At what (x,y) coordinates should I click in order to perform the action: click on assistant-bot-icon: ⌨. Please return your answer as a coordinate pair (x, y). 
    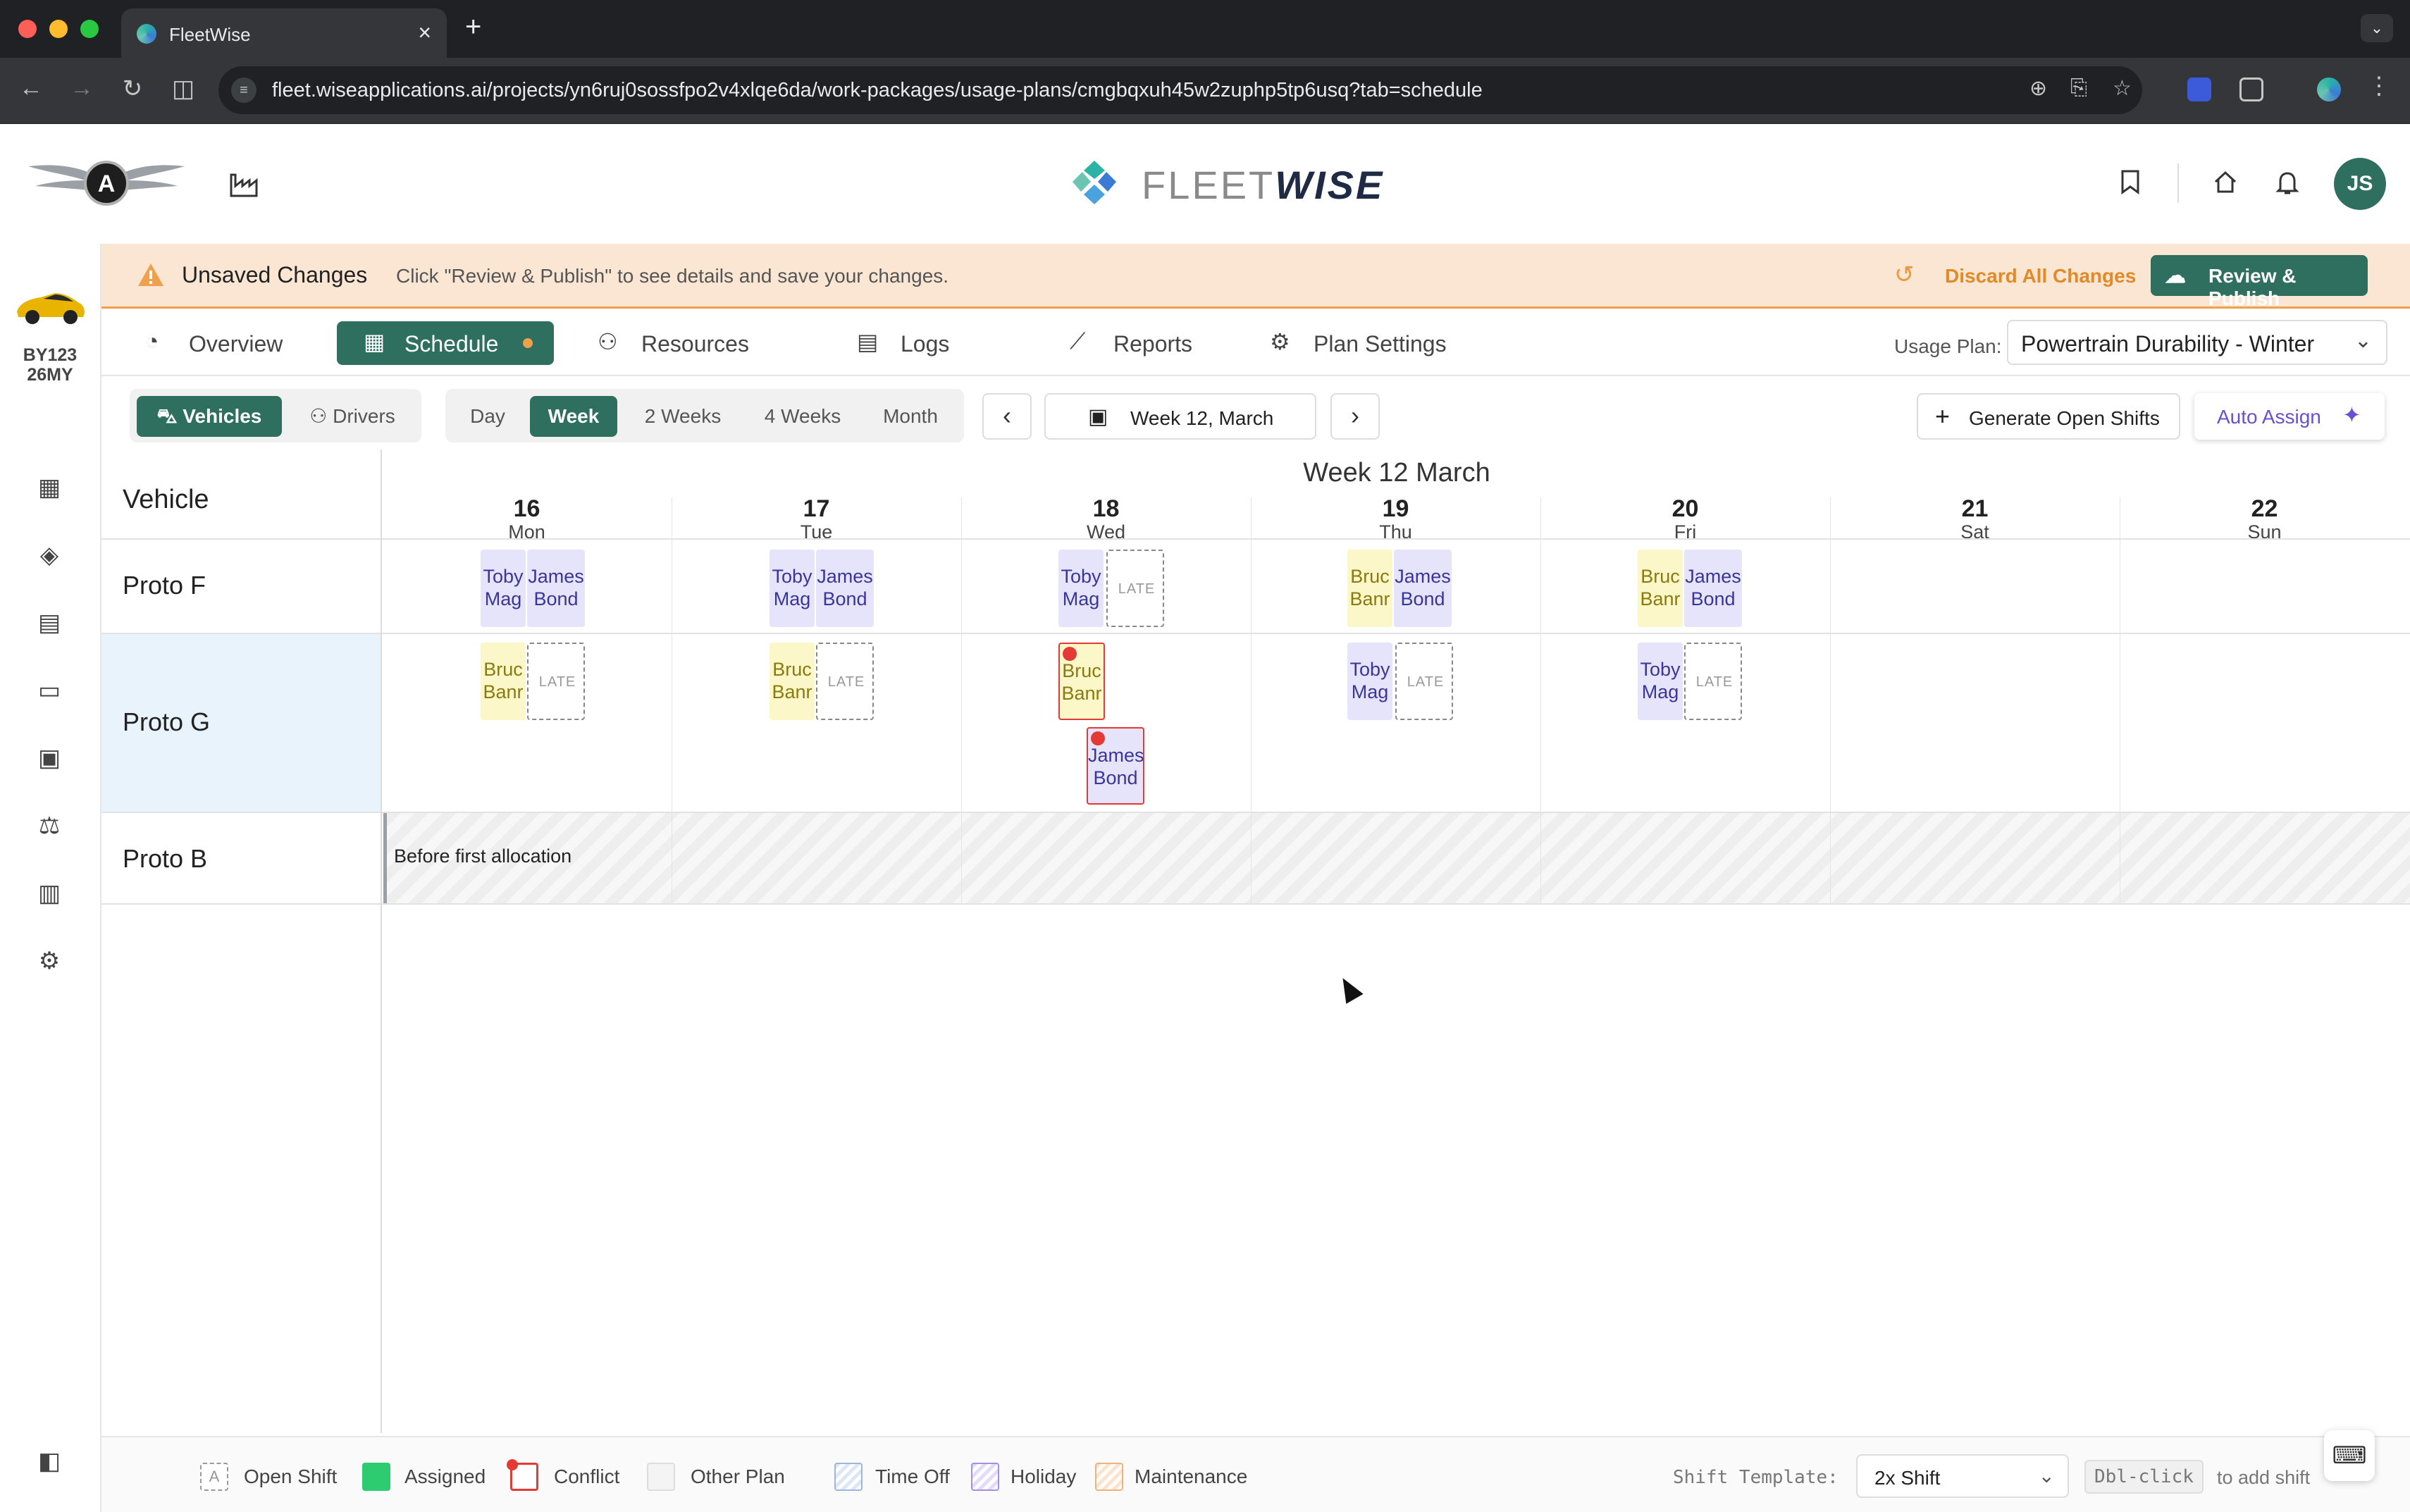
    Looking at the image, I should click on (2350, 1455).